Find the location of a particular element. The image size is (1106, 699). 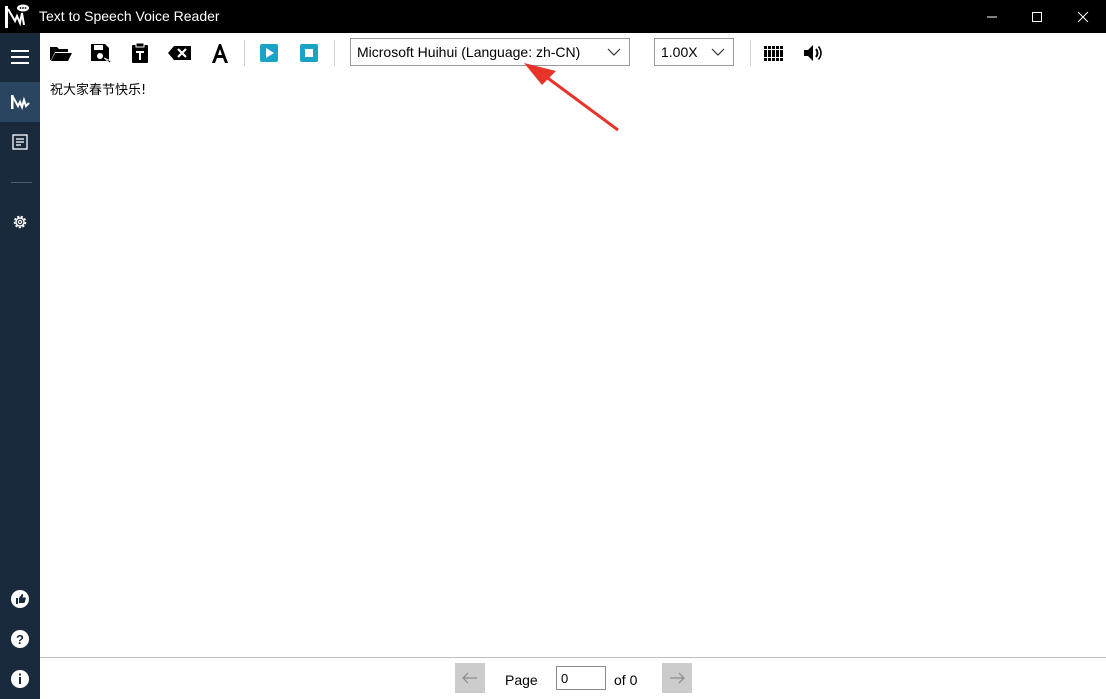

sidebar-item-text-list is located at coordinates (20, 142).